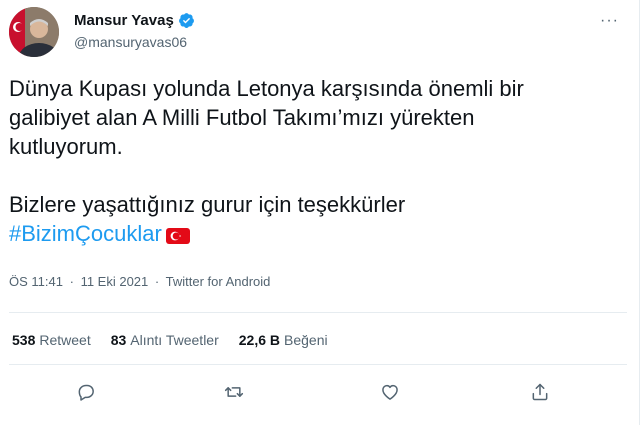 The image size is (640, 425). What do you see at coordinates (34, 32) in the screenshot?
I see `avatar` at bounding box center [34, 32].